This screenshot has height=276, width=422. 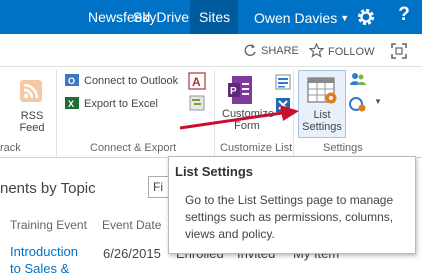 What do you see at coordinates (231, 120) in the screenshot?
I see `arrow-shaft` at bounding box center [231, 120].